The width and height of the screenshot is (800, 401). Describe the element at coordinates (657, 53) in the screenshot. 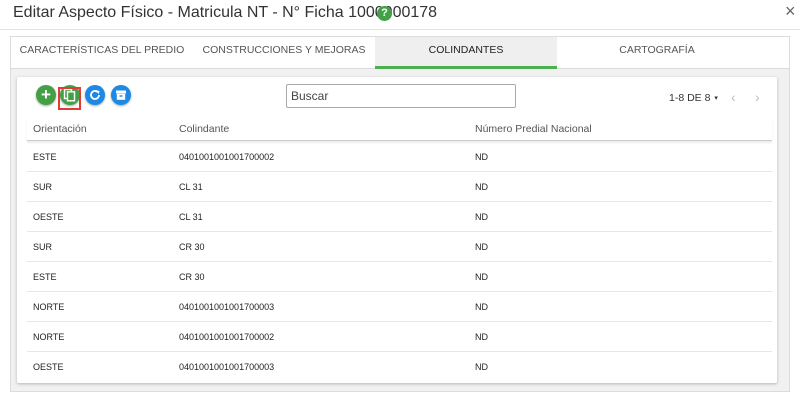

I see `tab-cartografia: CARTOGRAFÍA` at that location.